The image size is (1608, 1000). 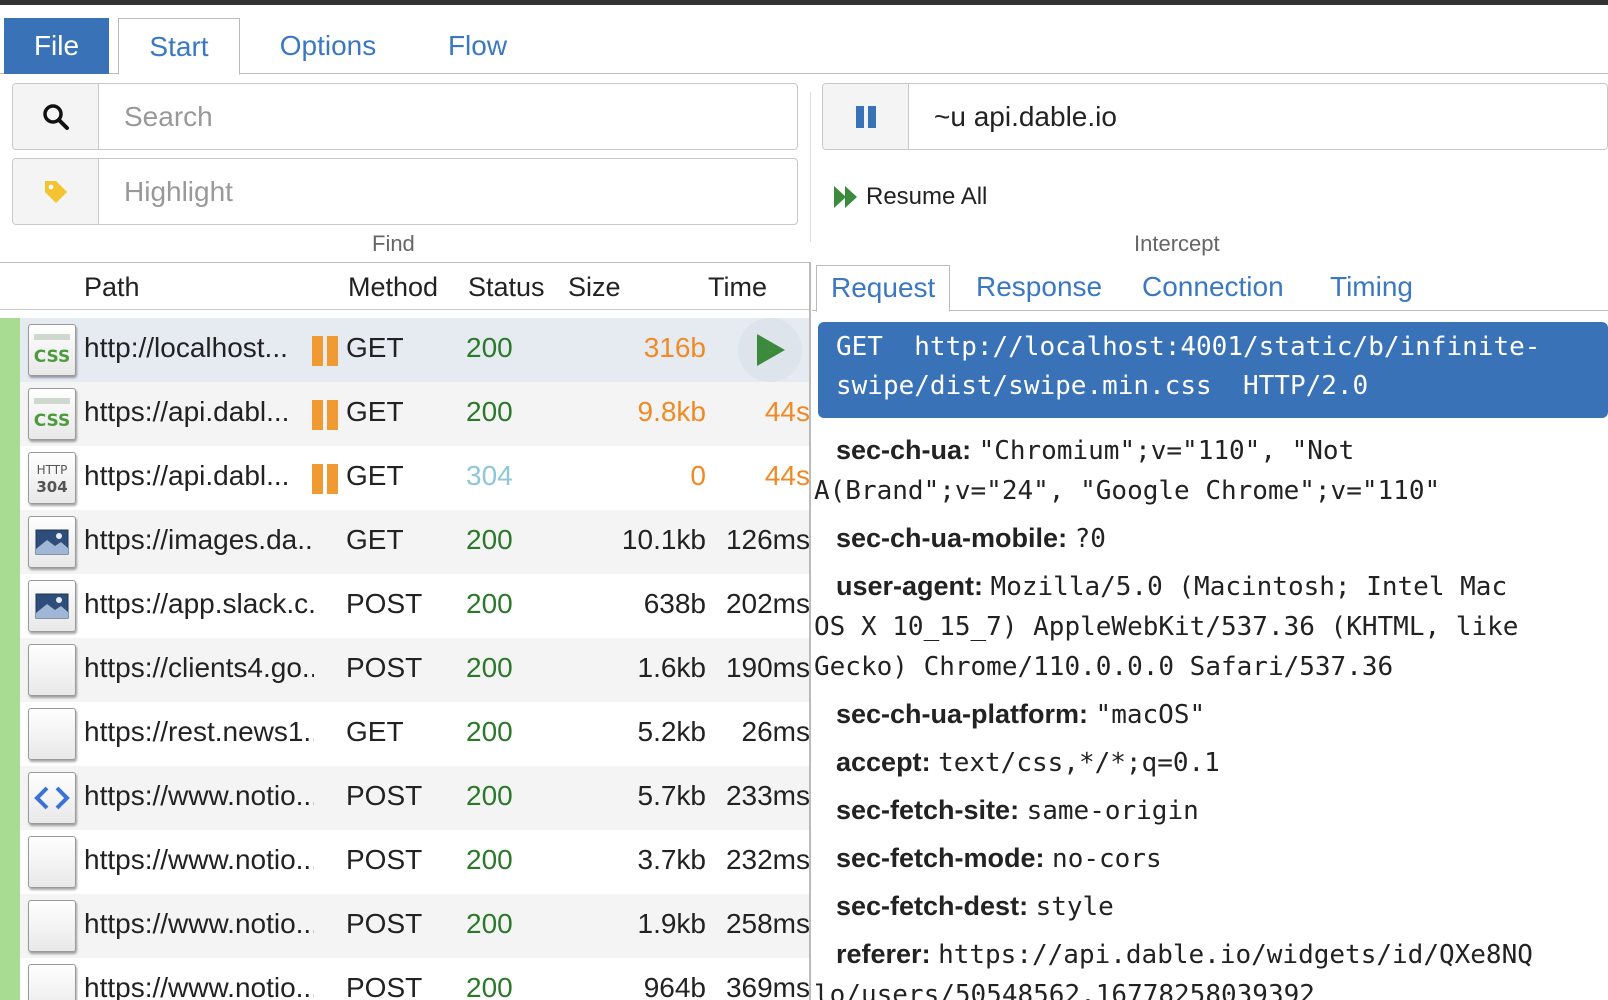 What do you see at coordinates (810, 631) in the screenshot?
I see `pane-splitter` at bounding box center [810, 631].